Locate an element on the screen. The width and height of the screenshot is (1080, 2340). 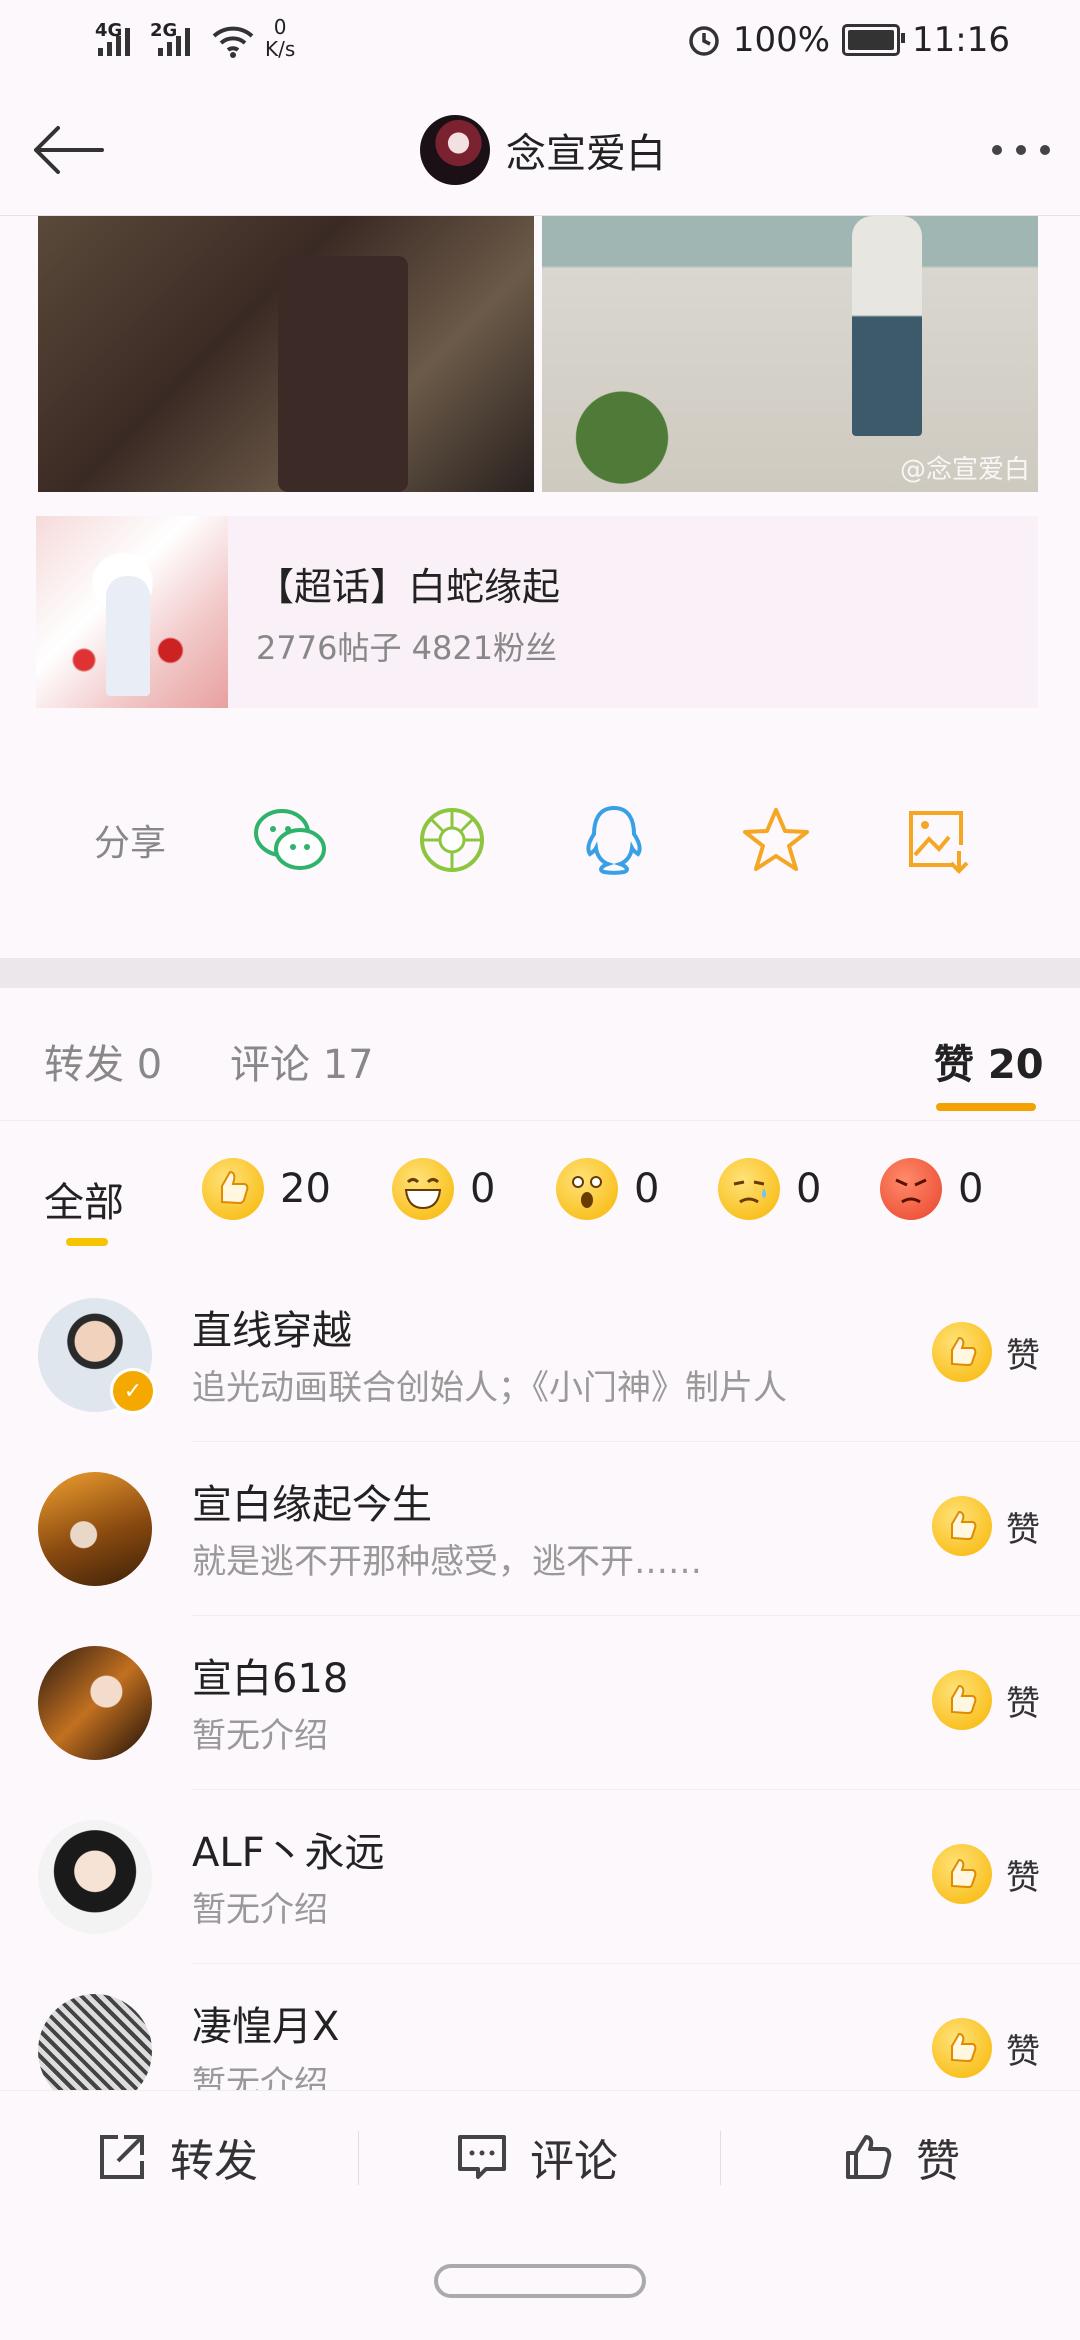
comment-label: 评论 is located at coordinates (574, 2161).